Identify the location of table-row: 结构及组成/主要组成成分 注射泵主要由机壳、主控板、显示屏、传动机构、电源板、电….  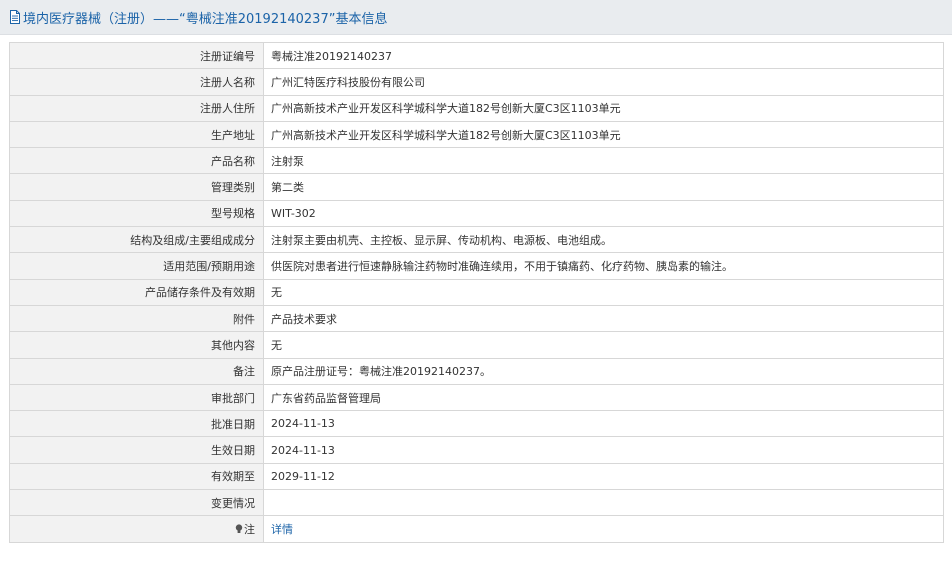
(476, 240).